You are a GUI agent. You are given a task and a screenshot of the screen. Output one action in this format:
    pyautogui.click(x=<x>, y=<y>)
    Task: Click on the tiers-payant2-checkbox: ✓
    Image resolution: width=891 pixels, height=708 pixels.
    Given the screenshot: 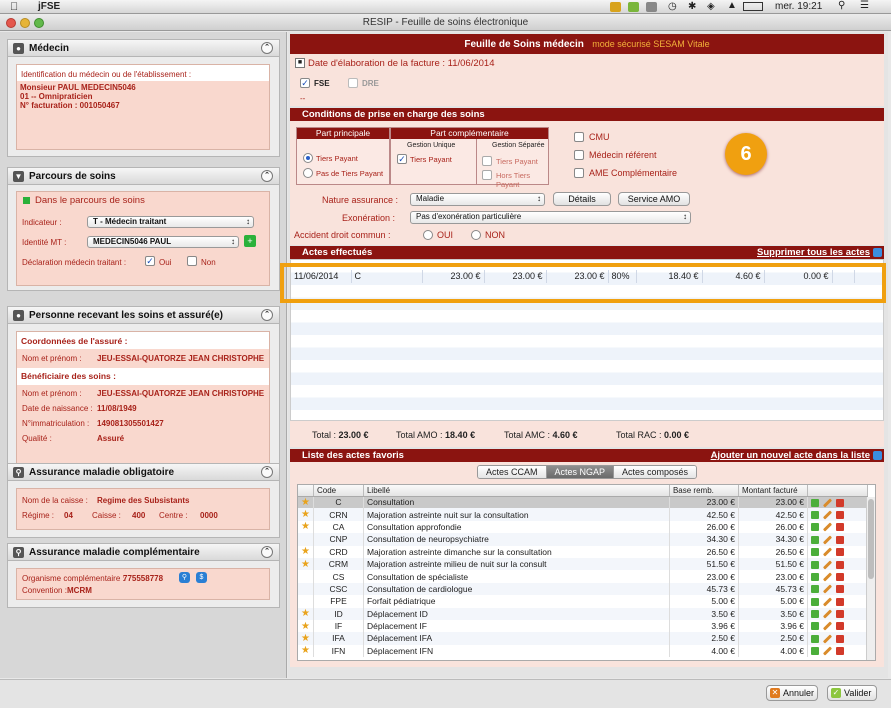 What is the action you would take?
    pyautogui.click(x=402, y=159)
    